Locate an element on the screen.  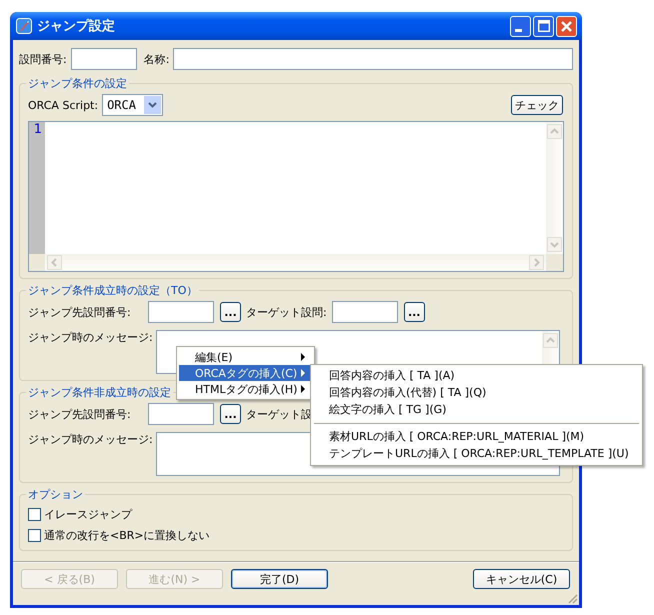
menu-item: 素材URLの挿入 [ ORCA:REP:URL_MATERIAL ](M) is located at coordinates (476, 436).